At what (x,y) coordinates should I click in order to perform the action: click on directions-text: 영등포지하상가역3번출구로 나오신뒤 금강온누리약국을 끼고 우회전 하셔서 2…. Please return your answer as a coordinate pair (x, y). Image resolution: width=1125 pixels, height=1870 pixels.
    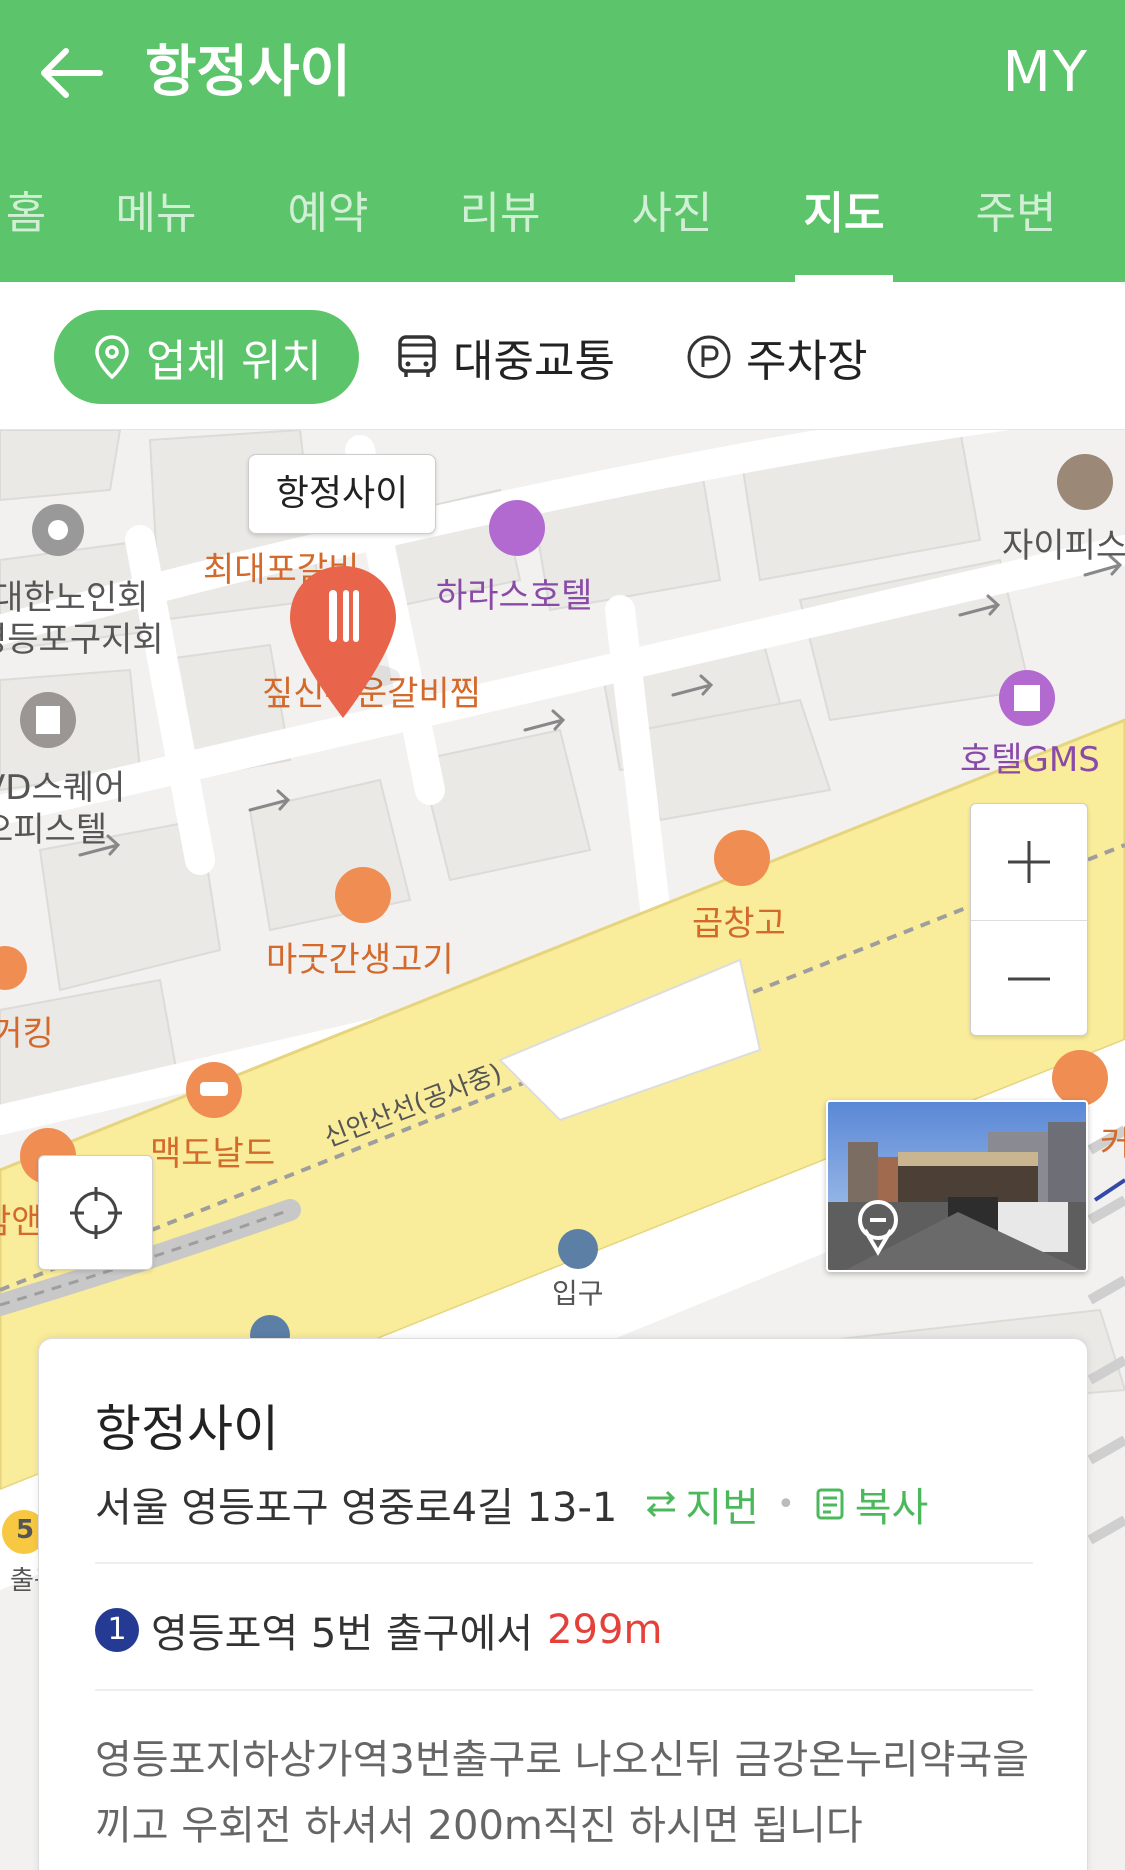
    Looking at the image, I should click on (562, 1793).